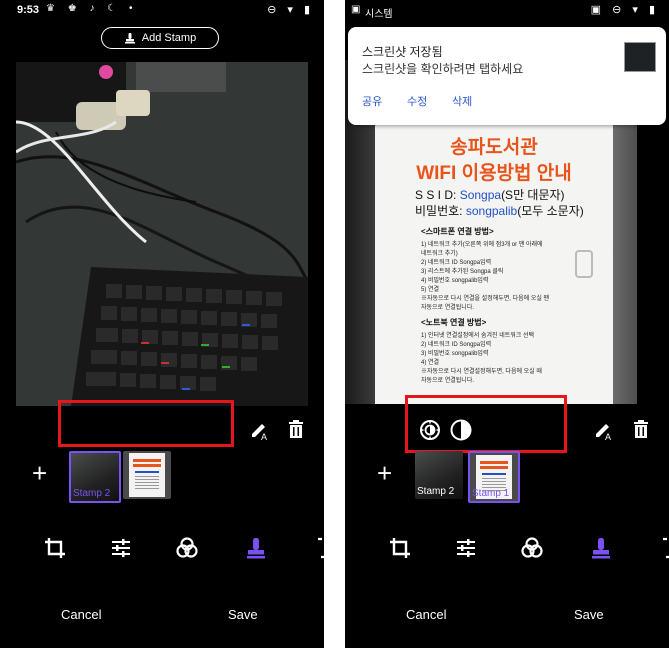  Describe the element at coordinates (461, 430) in the screenshot. I see `contrast-icon` at that location.